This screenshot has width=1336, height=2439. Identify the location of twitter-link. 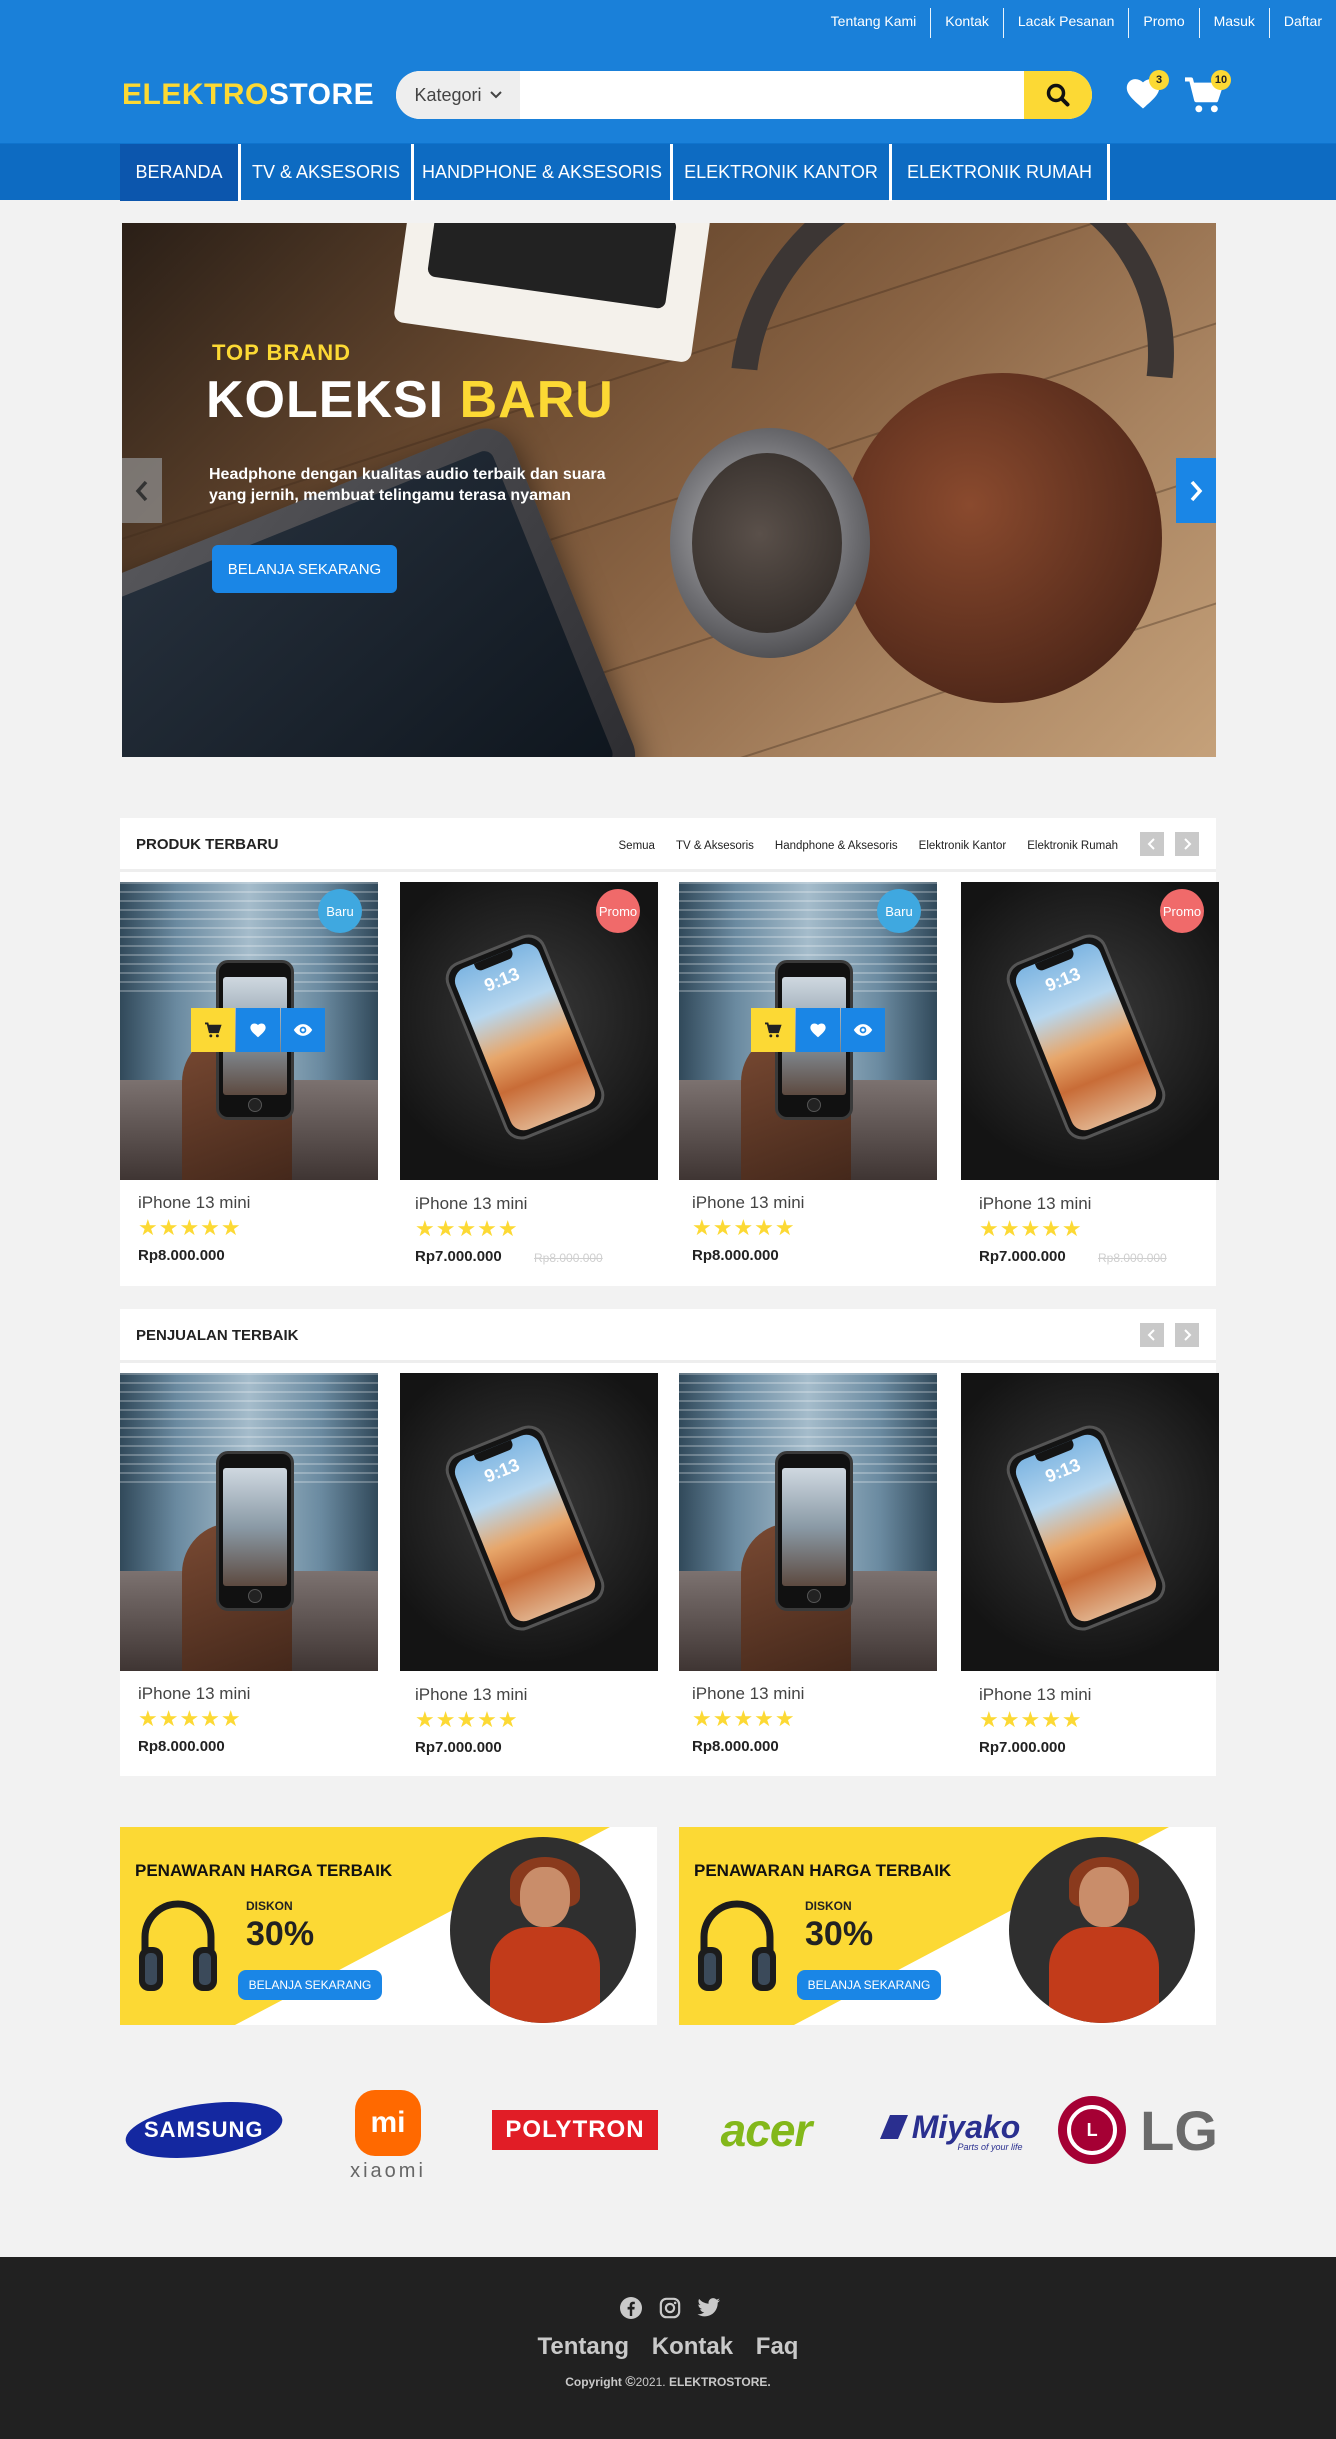
(709, 2308).